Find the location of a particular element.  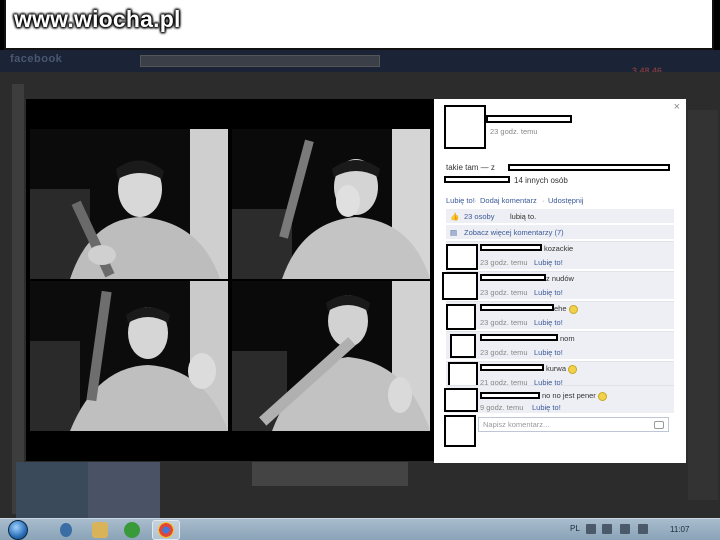

comment-item: no no jest pener 9 godz. temu Lubię to! is located at coordinates (559, 399).